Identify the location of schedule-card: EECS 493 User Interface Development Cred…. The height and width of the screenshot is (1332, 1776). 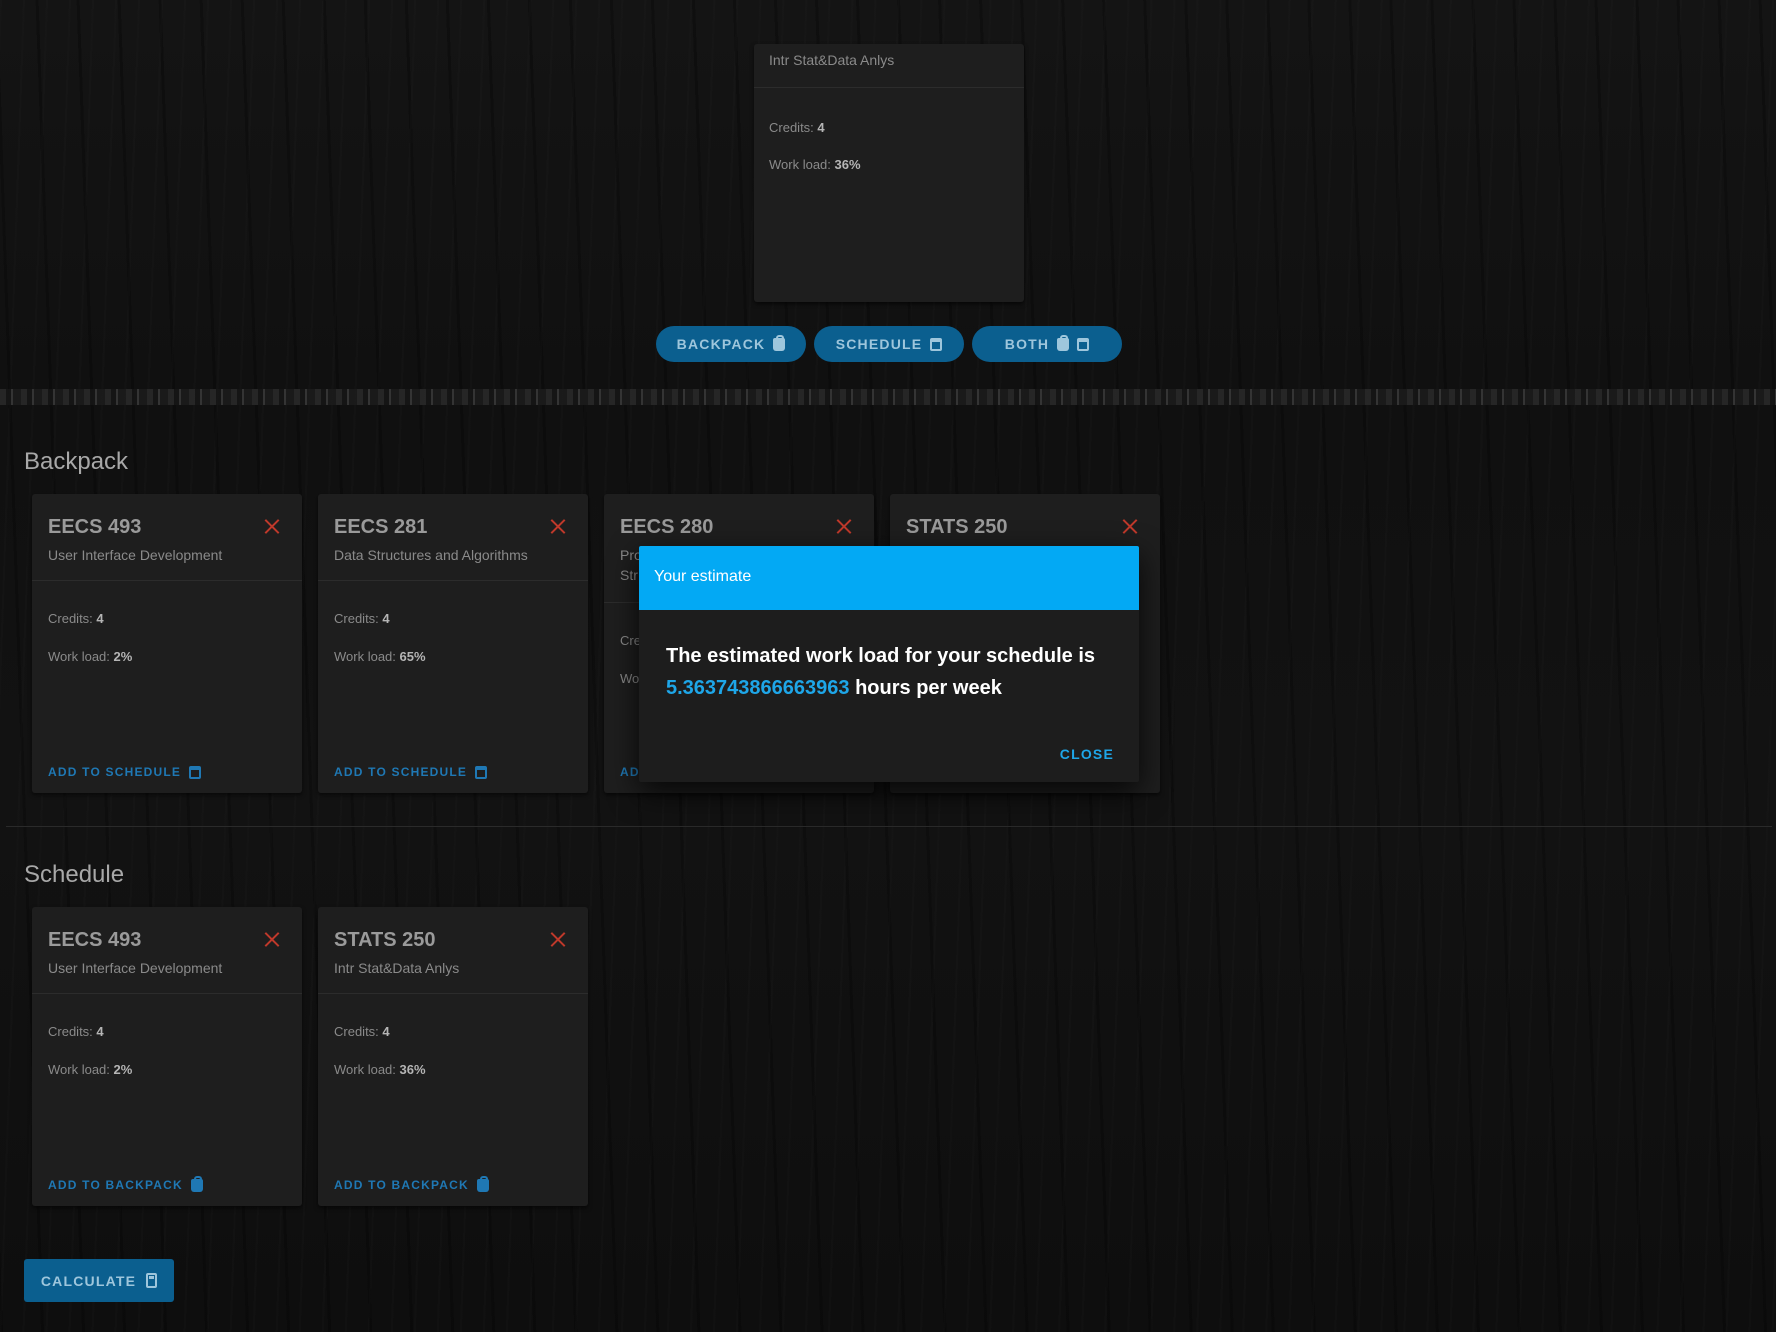
(167, 1056).